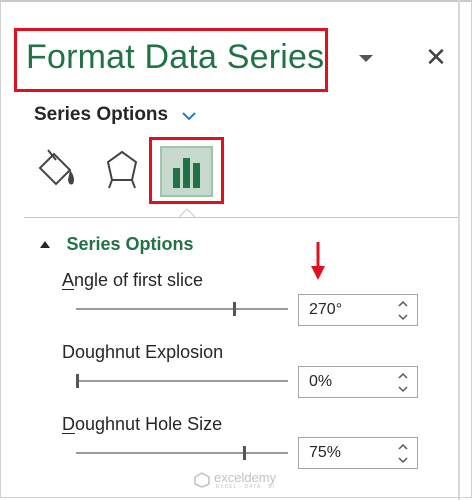 Image resolution: width=474 pixels, height=500 pixels. Describe the element at coordinates (246, 487) in the screenshot. I see `watermark-tagline: EXCEL · DATA · BI` at that location.